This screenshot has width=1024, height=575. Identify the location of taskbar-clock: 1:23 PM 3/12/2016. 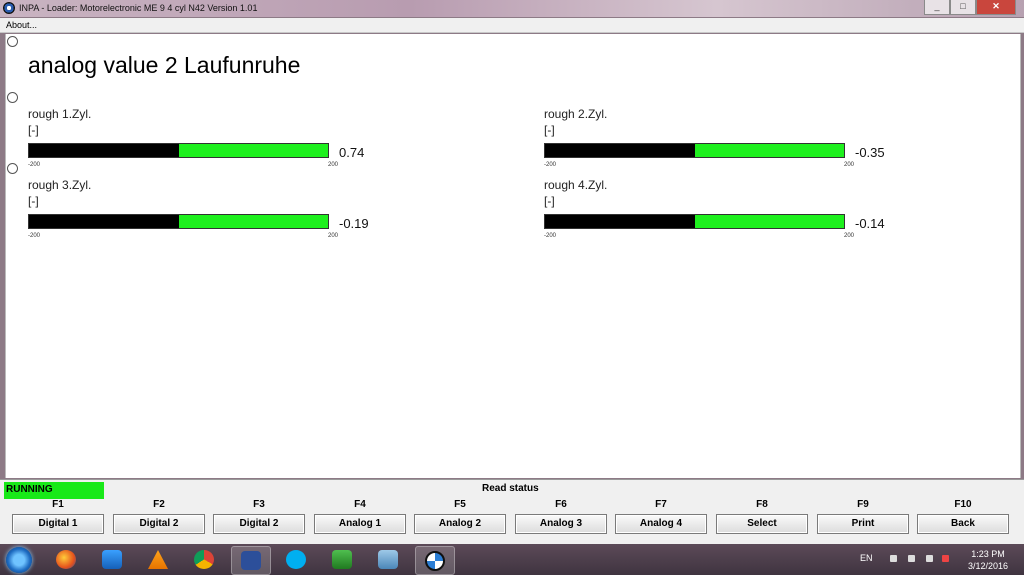
(988, 560).